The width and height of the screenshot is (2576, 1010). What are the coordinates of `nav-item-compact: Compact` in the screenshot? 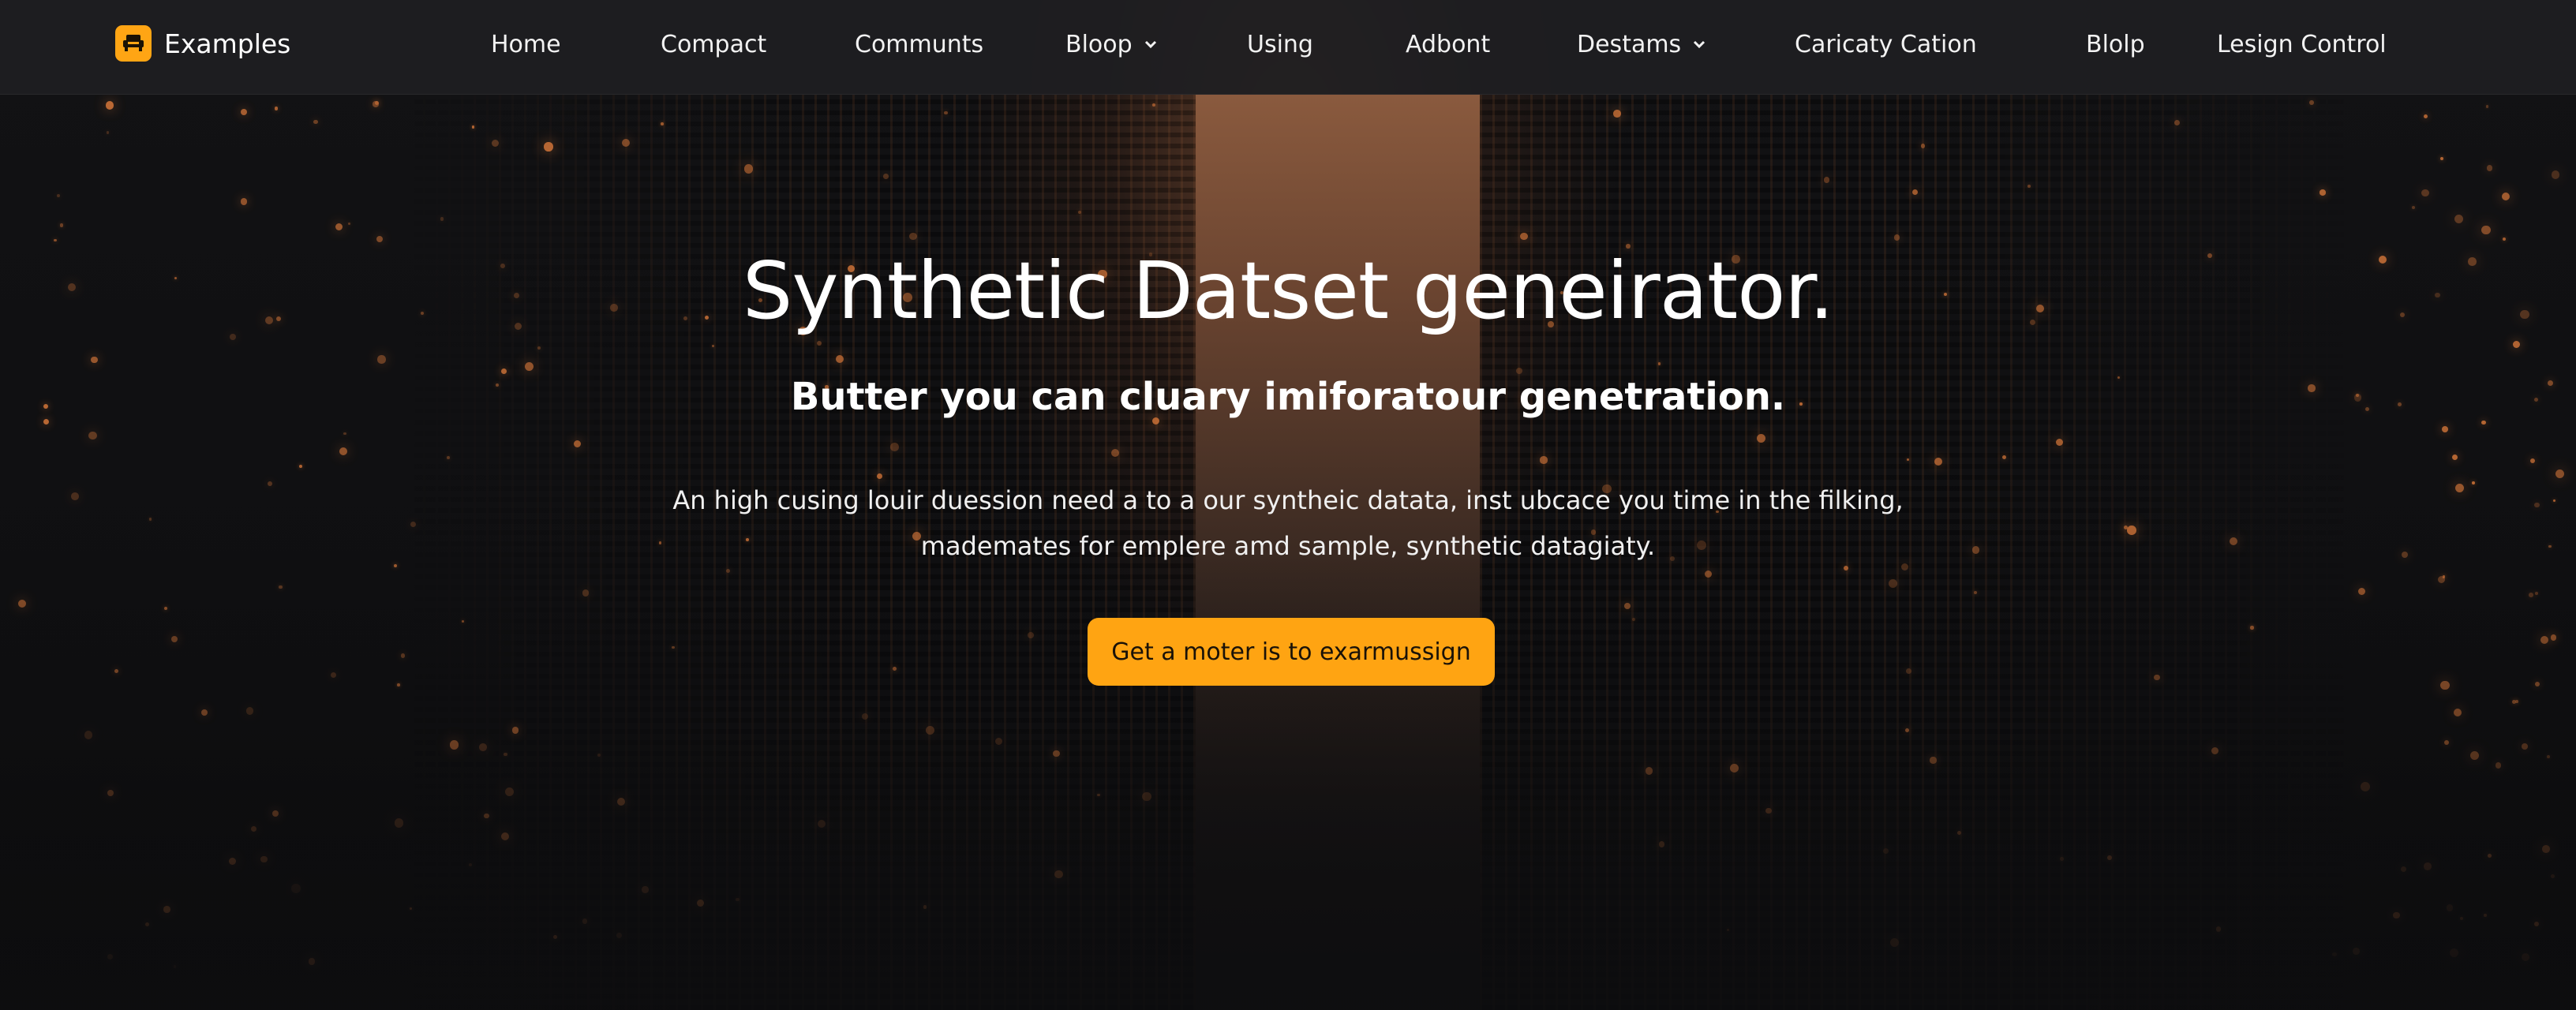 It's located at (713, 44).